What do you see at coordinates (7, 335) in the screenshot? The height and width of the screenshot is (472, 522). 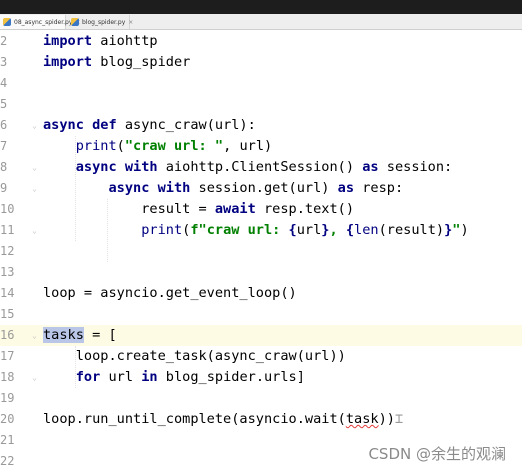 I see `line-number: 16` at bounding box center [7, 335].